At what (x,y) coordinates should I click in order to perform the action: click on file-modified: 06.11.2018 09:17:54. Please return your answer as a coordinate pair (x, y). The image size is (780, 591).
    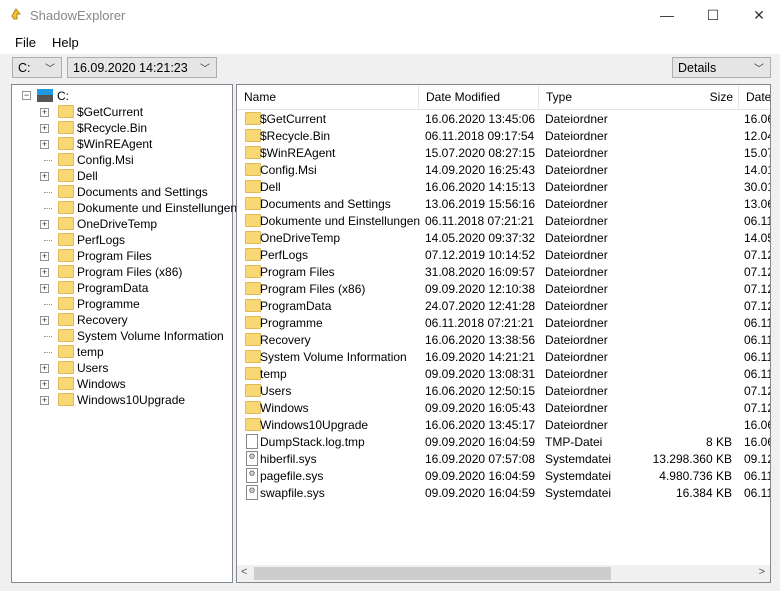
    Looking at the image, I should click on (480, 136).